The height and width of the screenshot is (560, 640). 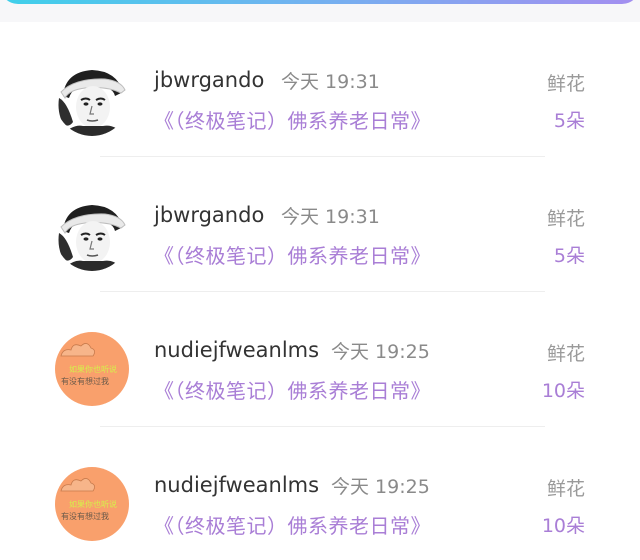 I want to click on top-gradient-banner, so click(x=320, y=2).